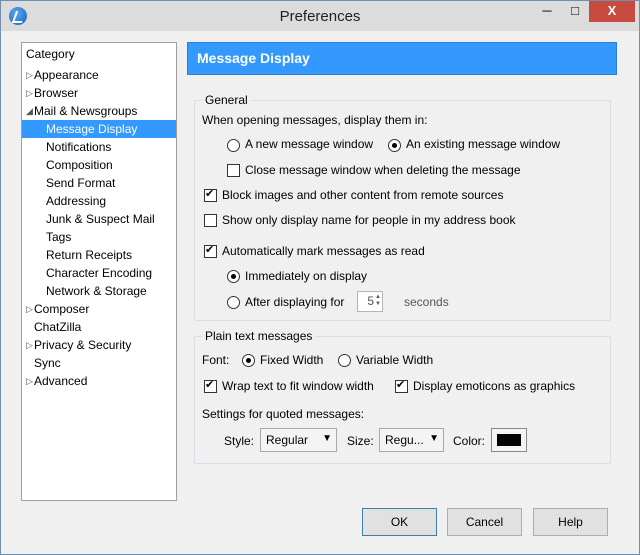 The height and width of the screenshot is (555, 640). What do you see at coordinates (575, 11) in the screenshot?
I see `maximize-button: □` at bounding box center [575, 11].